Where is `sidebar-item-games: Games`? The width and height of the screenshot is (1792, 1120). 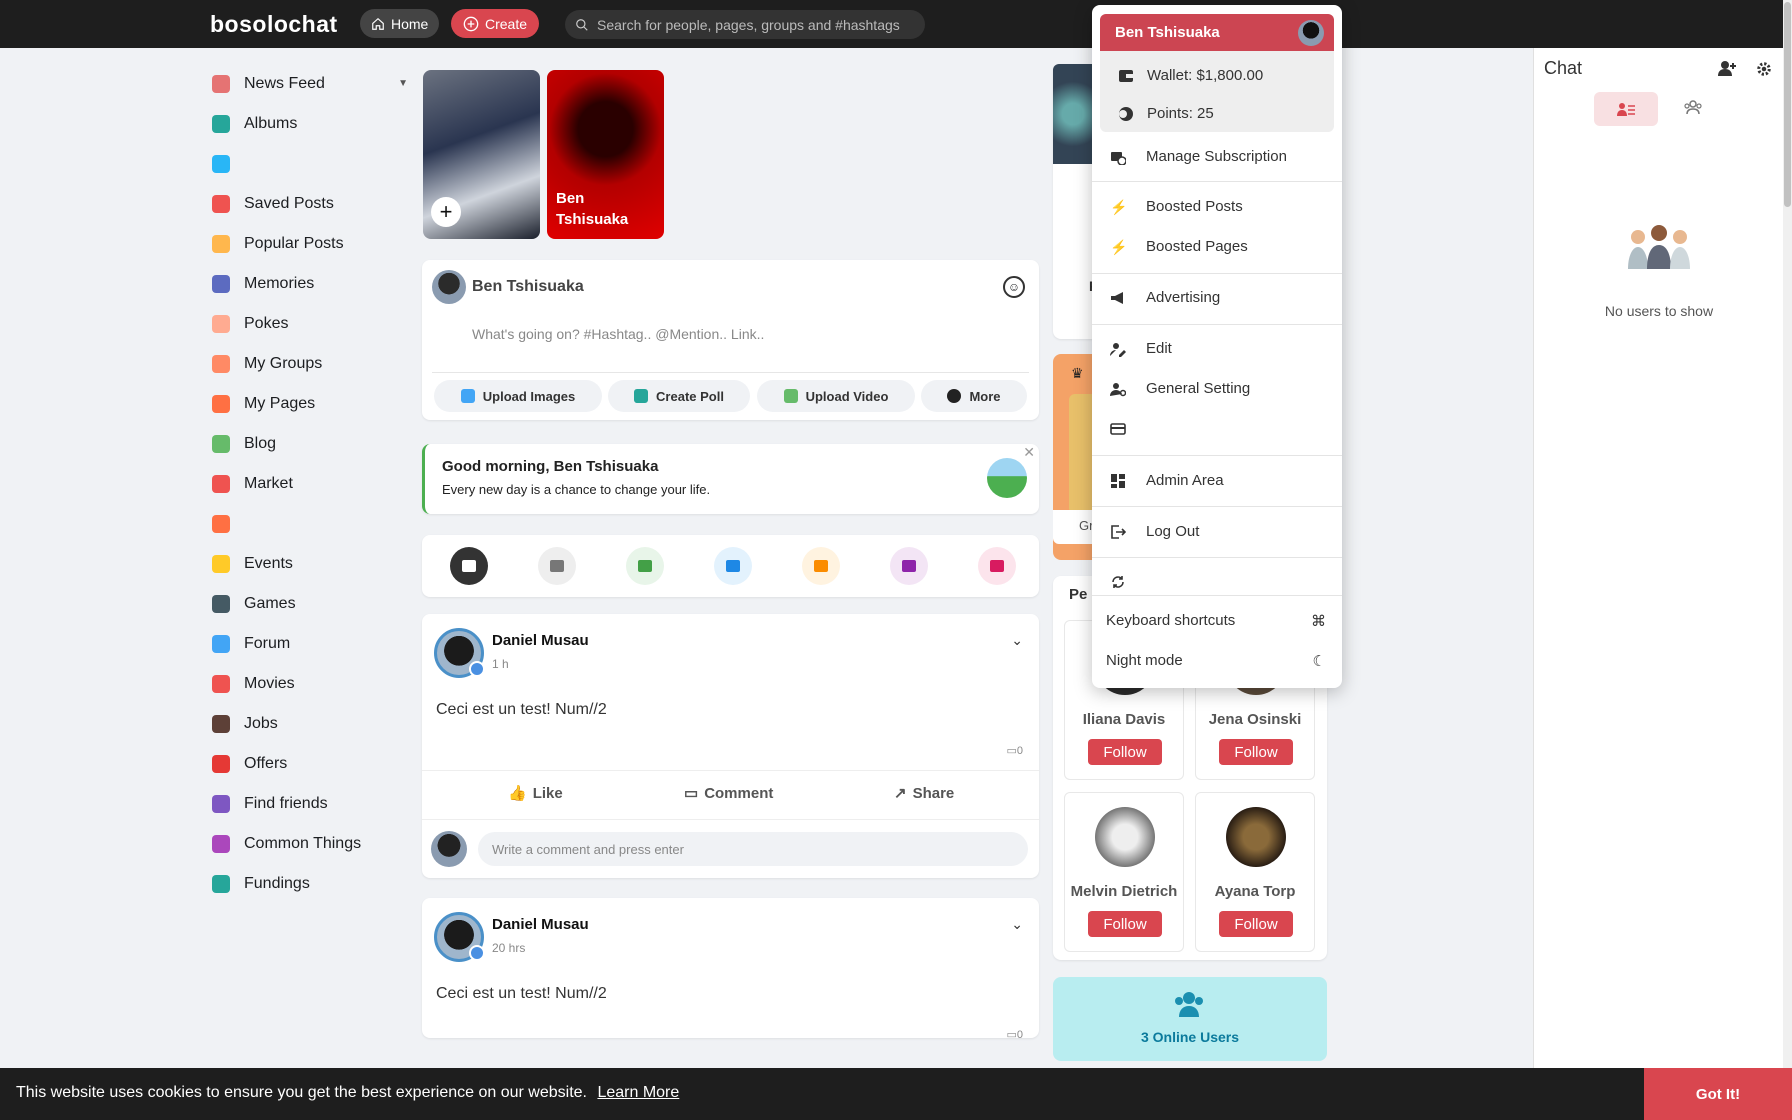 sidebar-item-games: Games is located at coordinates (308, 604).